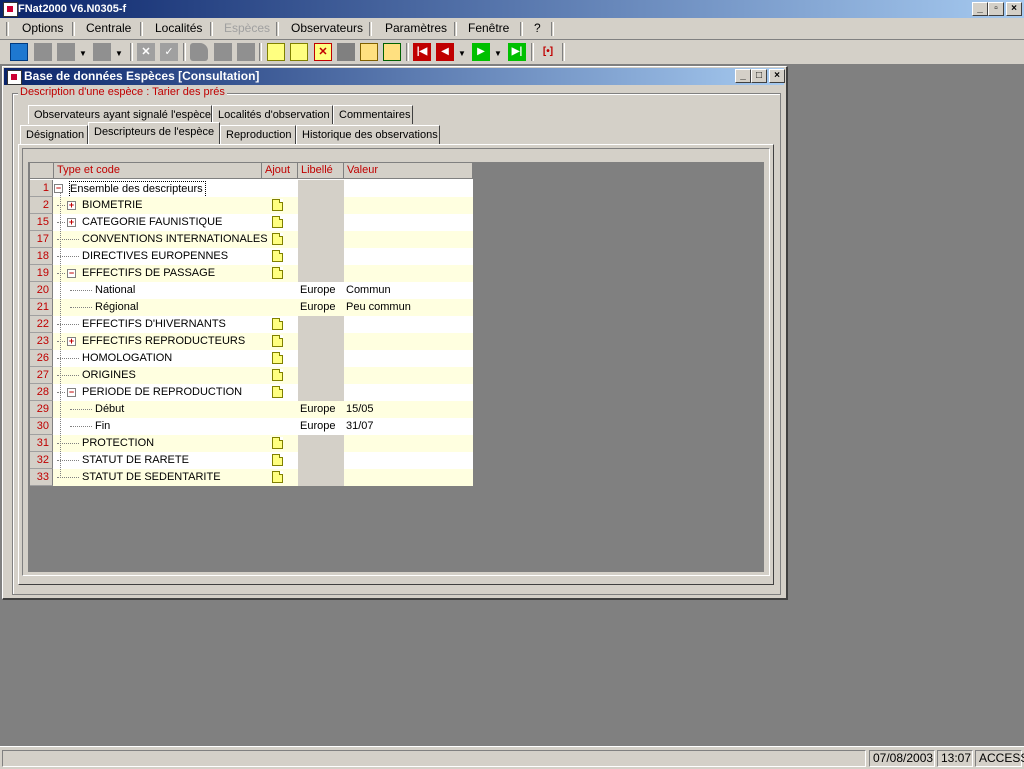  What do you see at coordinates (118, 443) in the screenshot?
I see `descriptor-label: PROTECTION` at bounding box center [118, 443].